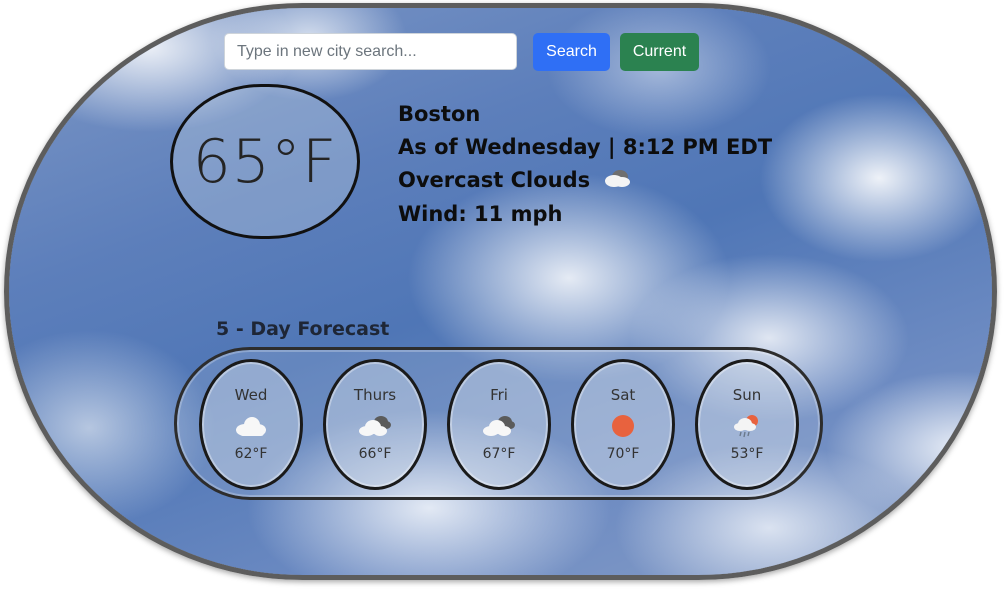  I want to click on forecast-day: Fri 67°F, so click(499, 424).